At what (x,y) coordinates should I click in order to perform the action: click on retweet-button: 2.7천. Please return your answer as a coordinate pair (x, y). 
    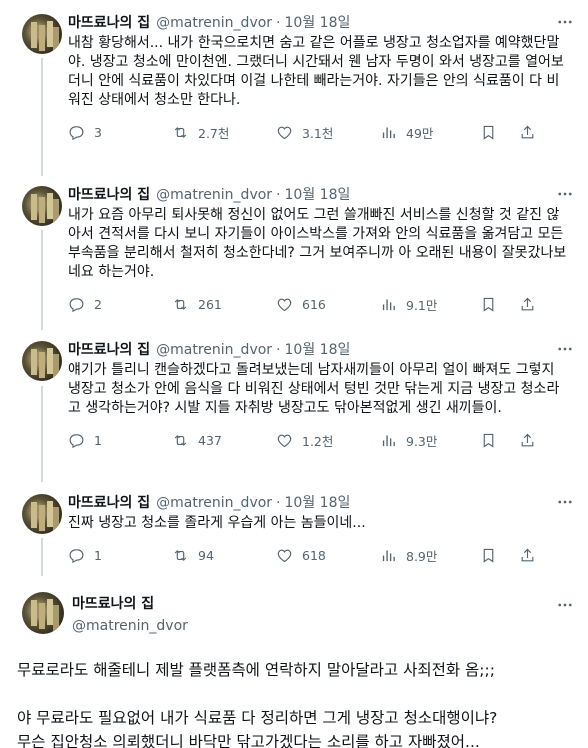
    Looking at the image, I should click on (224, 132).